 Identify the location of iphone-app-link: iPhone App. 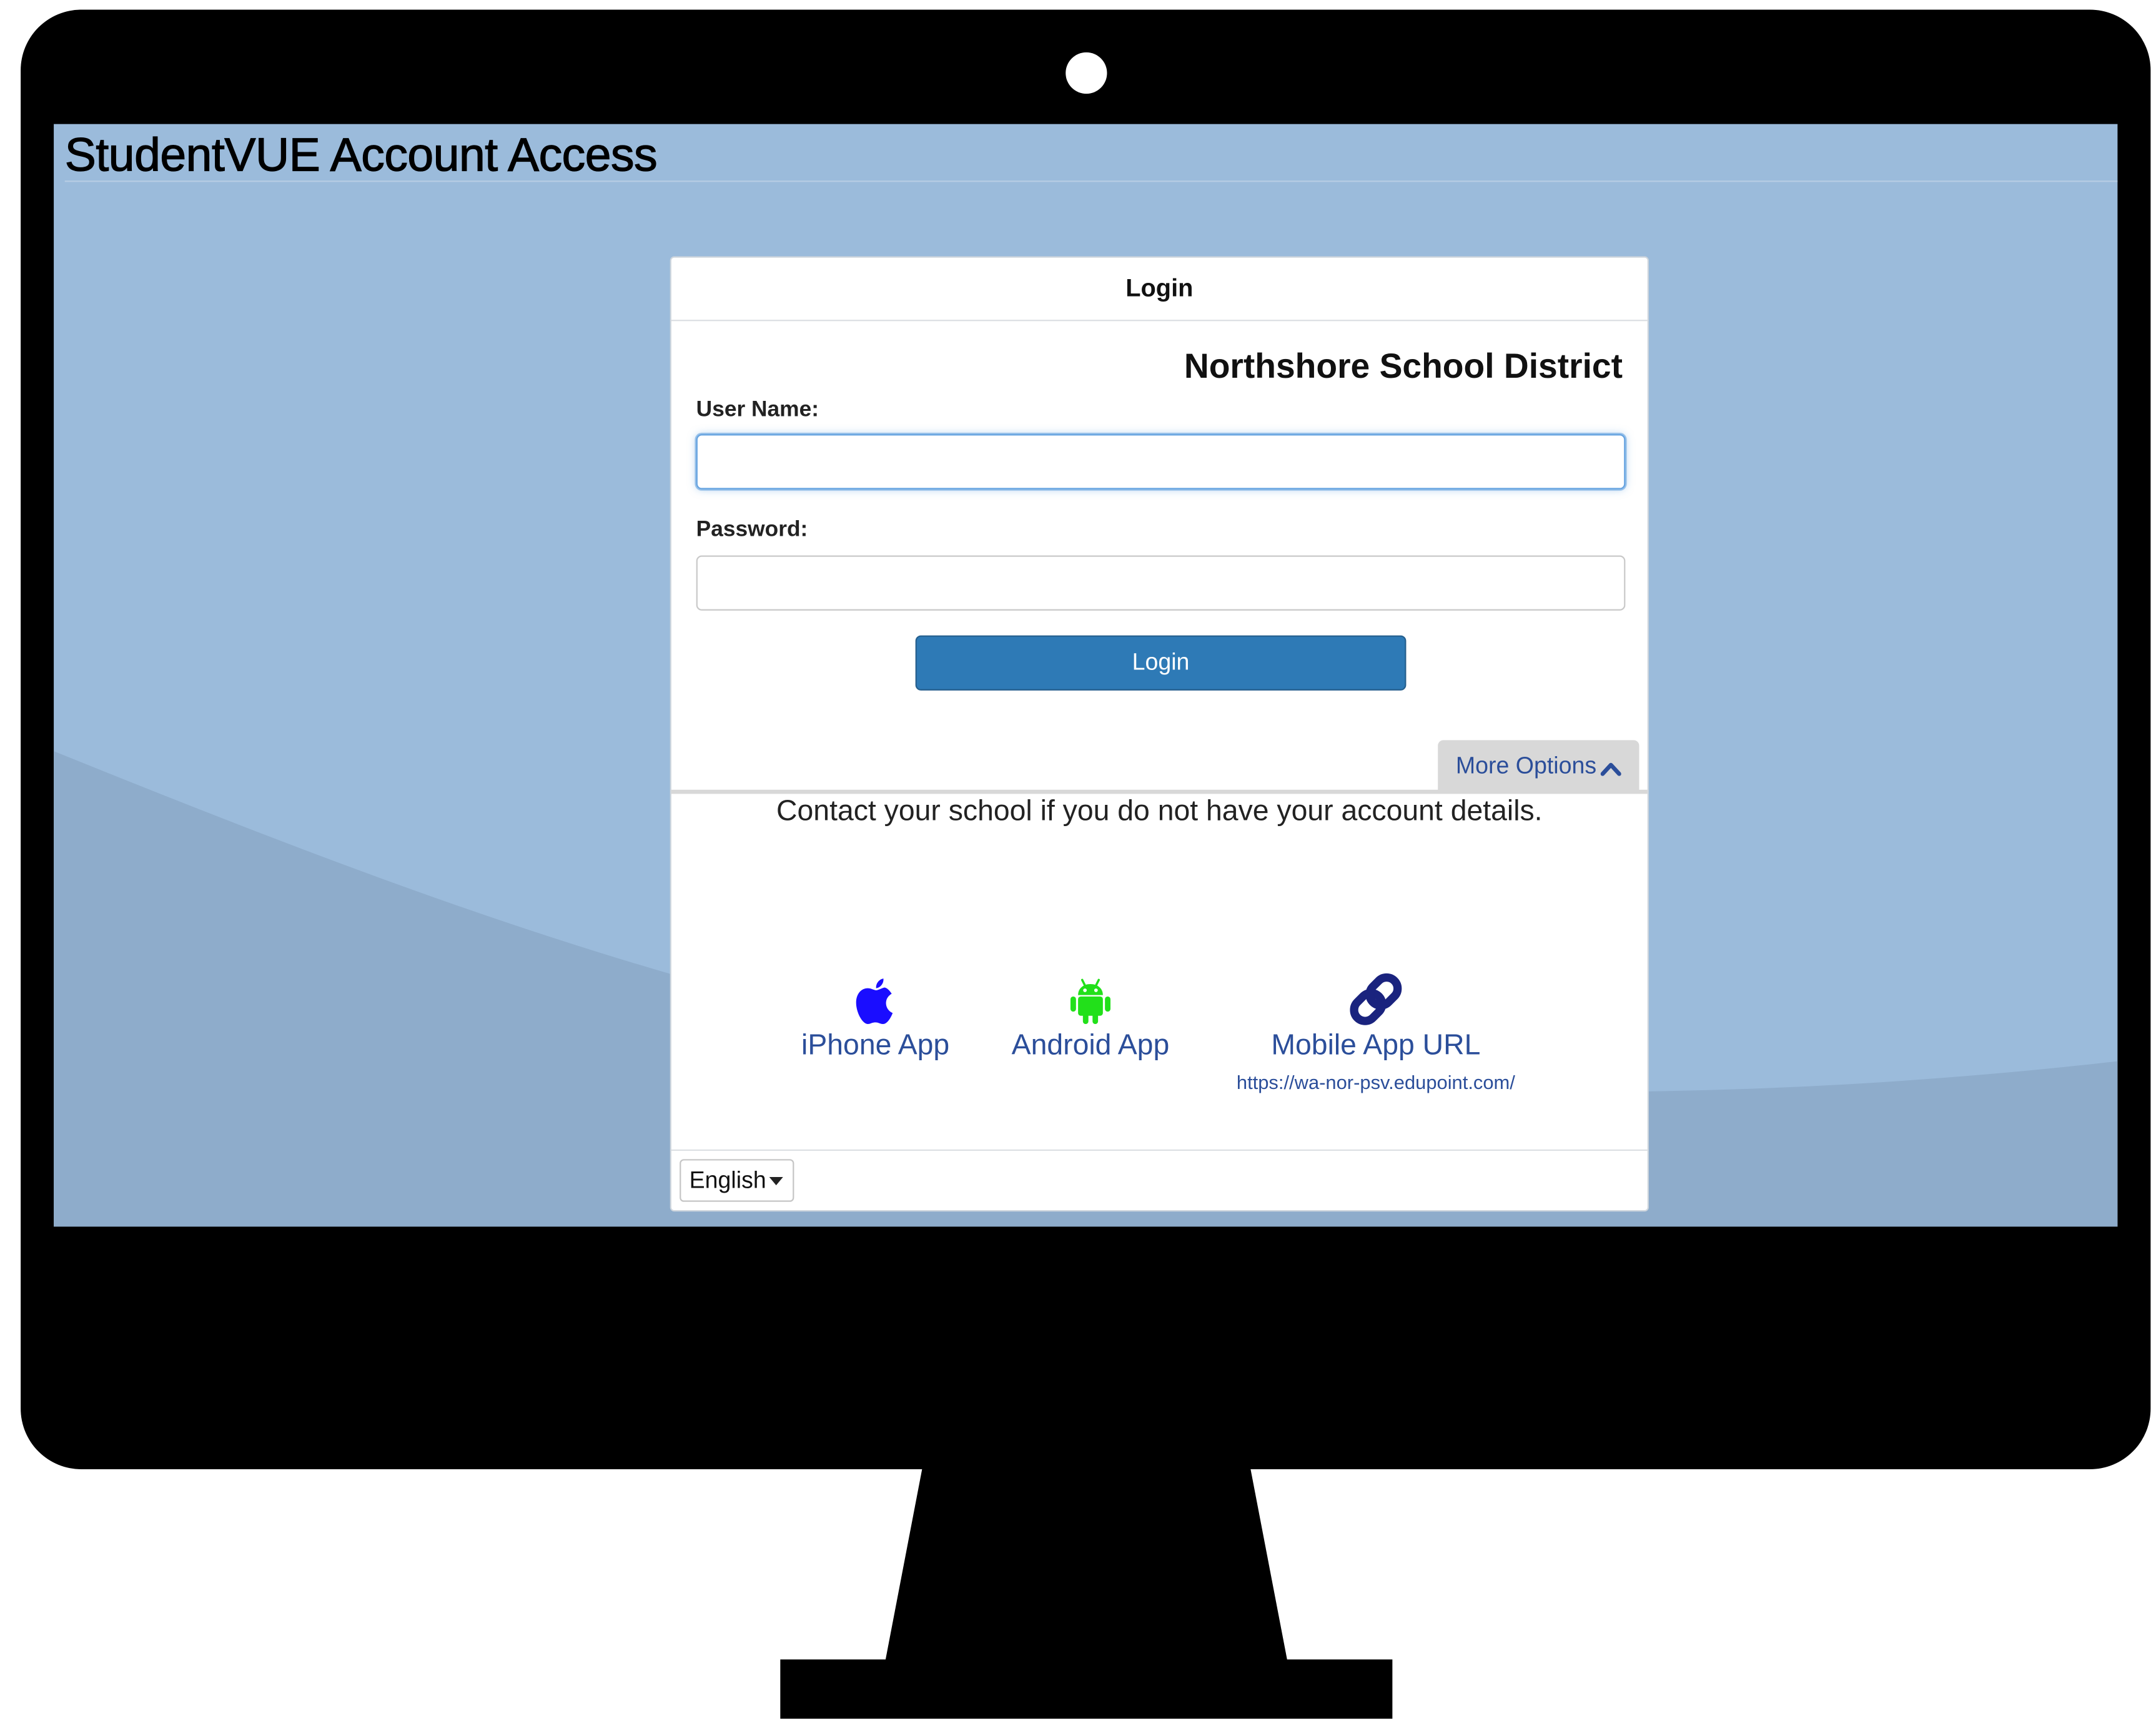
(875, 1020).